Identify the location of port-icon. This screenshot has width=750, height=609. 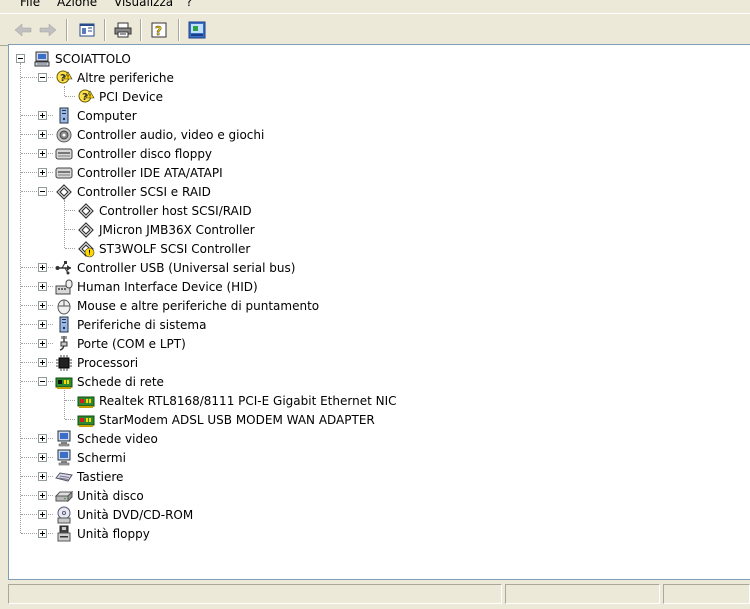
(63, 343).